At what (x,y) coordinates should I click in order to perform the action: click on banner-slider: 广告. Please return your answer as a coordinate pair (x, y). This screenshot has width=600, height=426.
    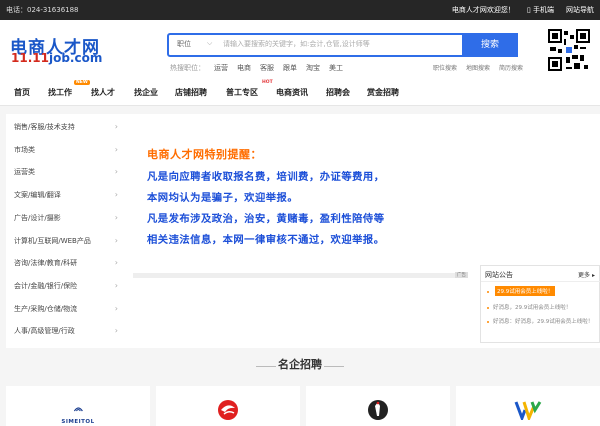
    Looking at the image, I should click on (300, 275).